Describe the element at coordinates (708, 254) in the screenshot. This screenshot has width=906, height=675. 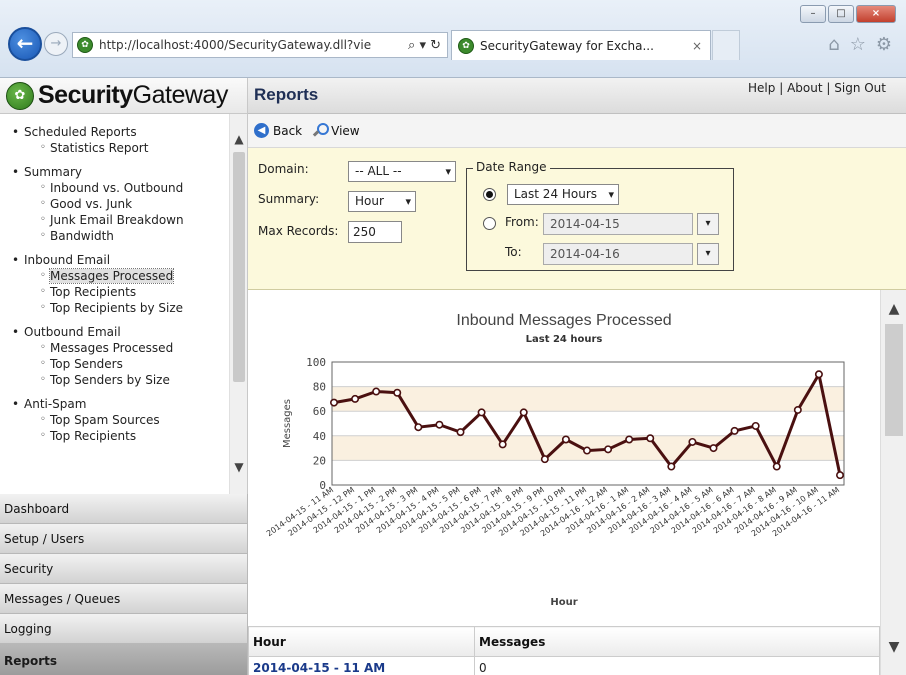
I see `to-date-picker-icon: ▾` at that location.